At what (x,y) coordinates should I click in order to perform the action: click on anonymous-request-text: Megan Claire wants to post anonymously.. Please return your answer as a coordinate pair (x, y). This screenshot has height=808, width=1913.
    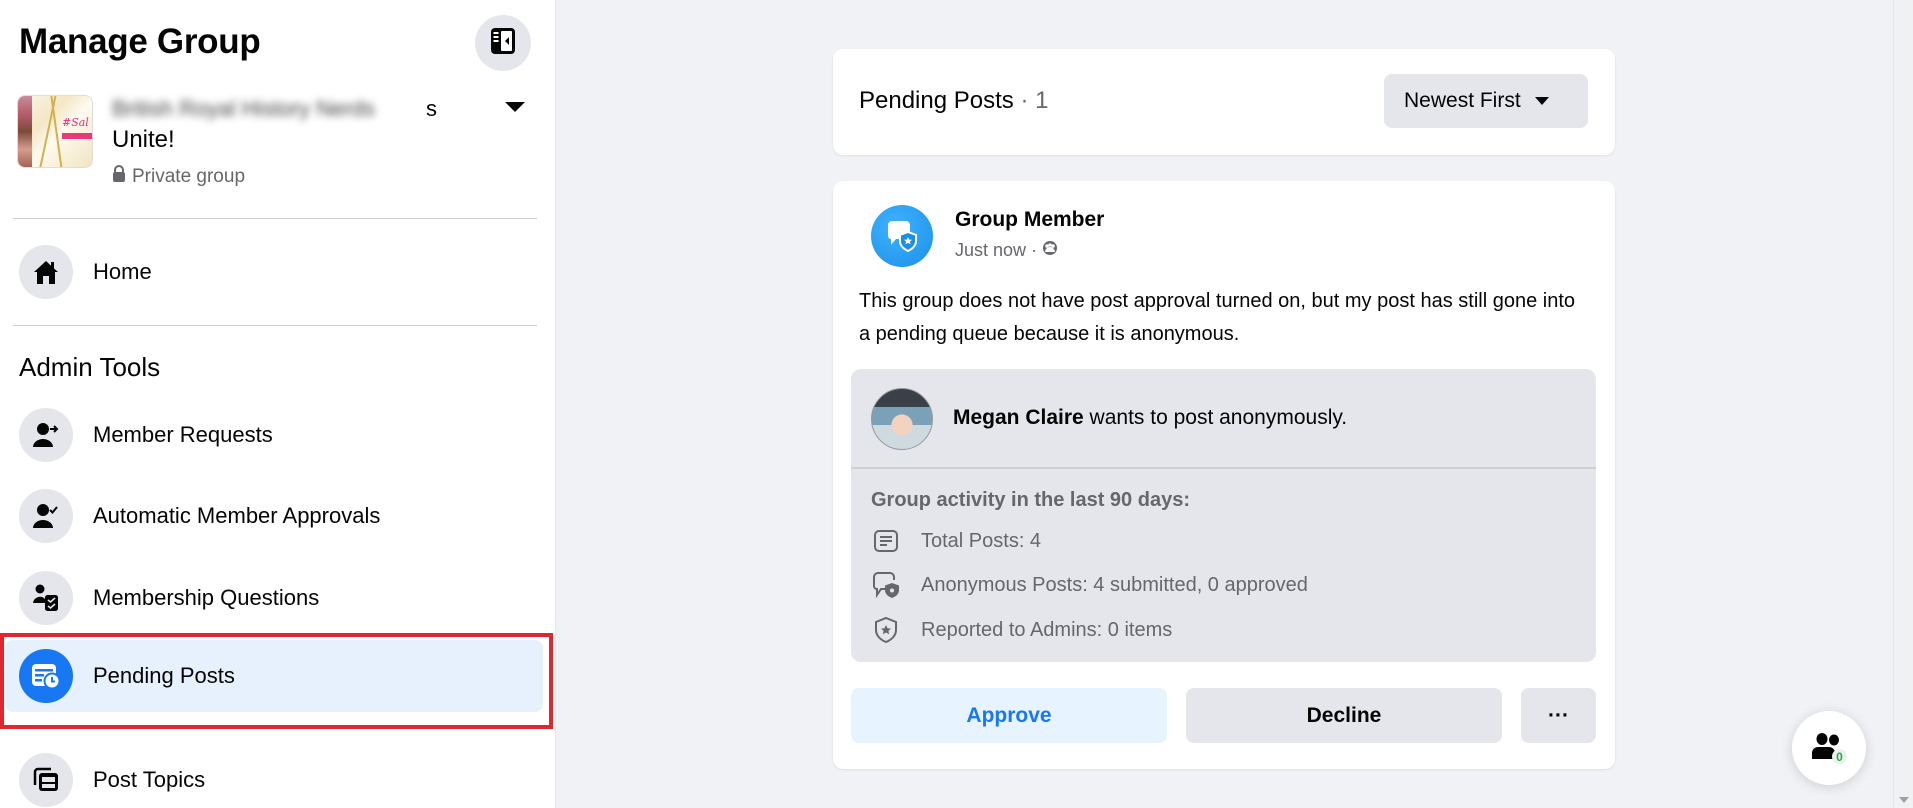
    Looking at the image, I should click on (1150, 418).